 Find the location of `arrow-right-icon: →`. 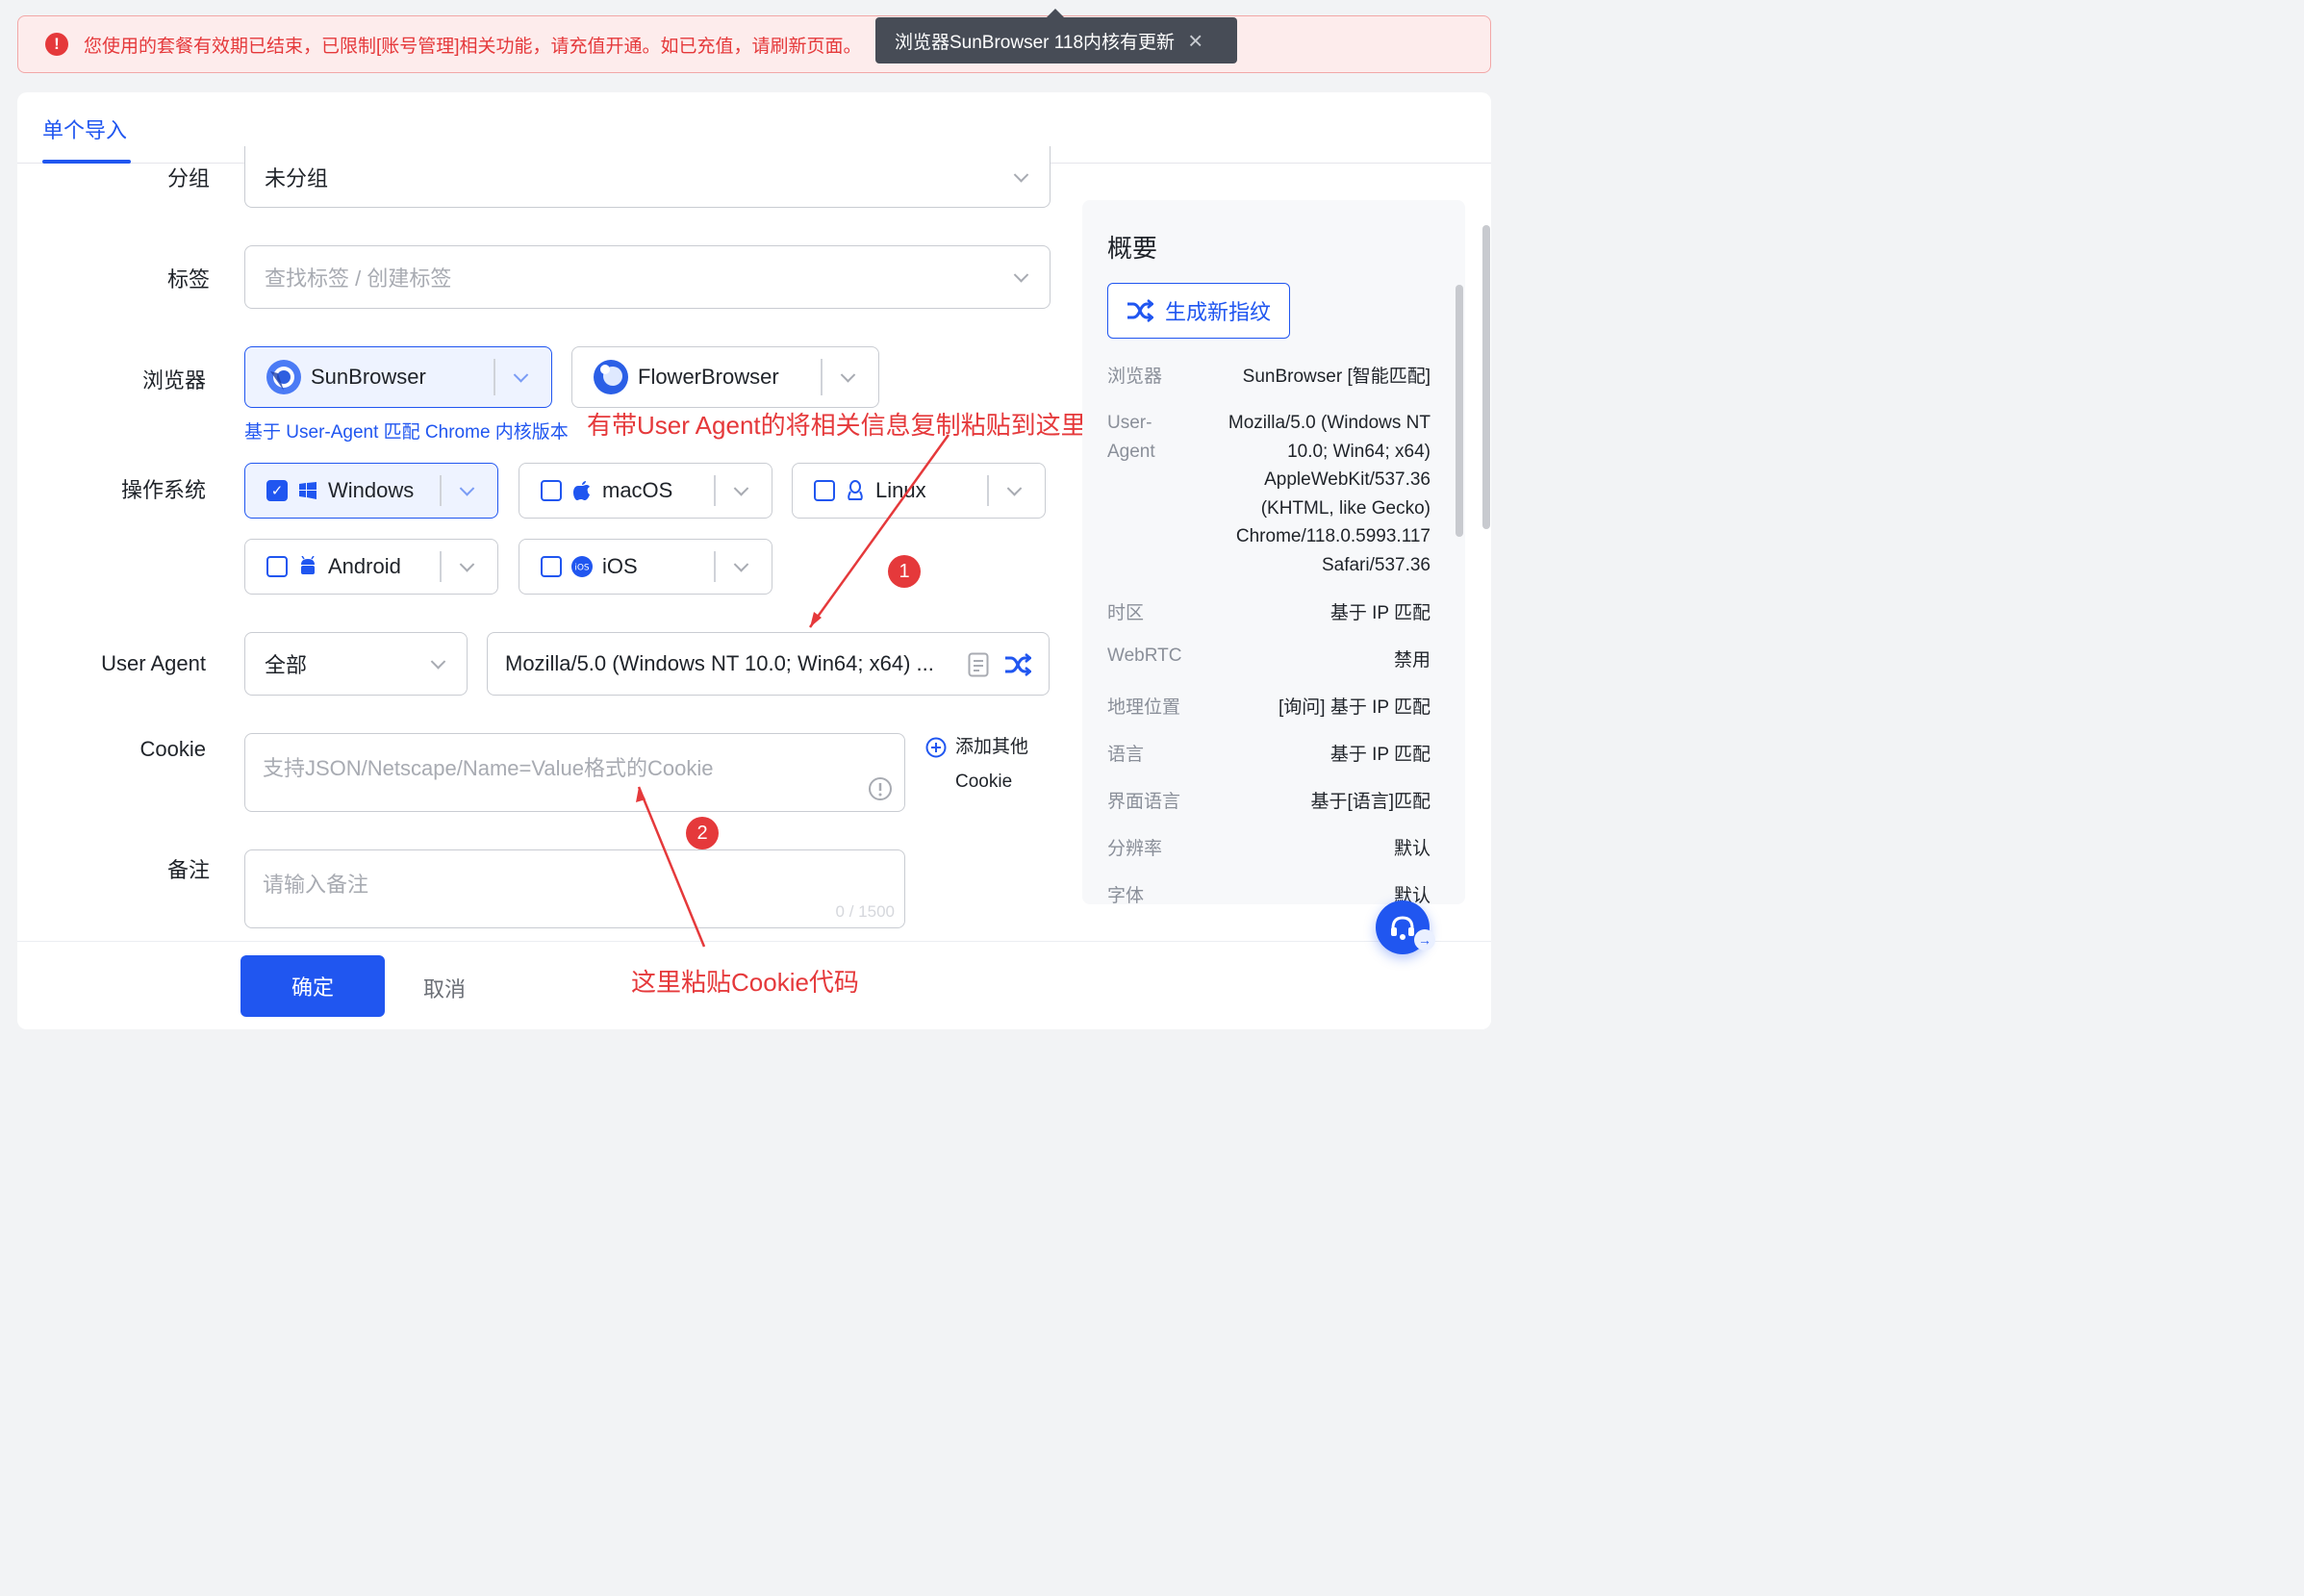

arrow-right-icon: → is located at coordinates (1424, 939).